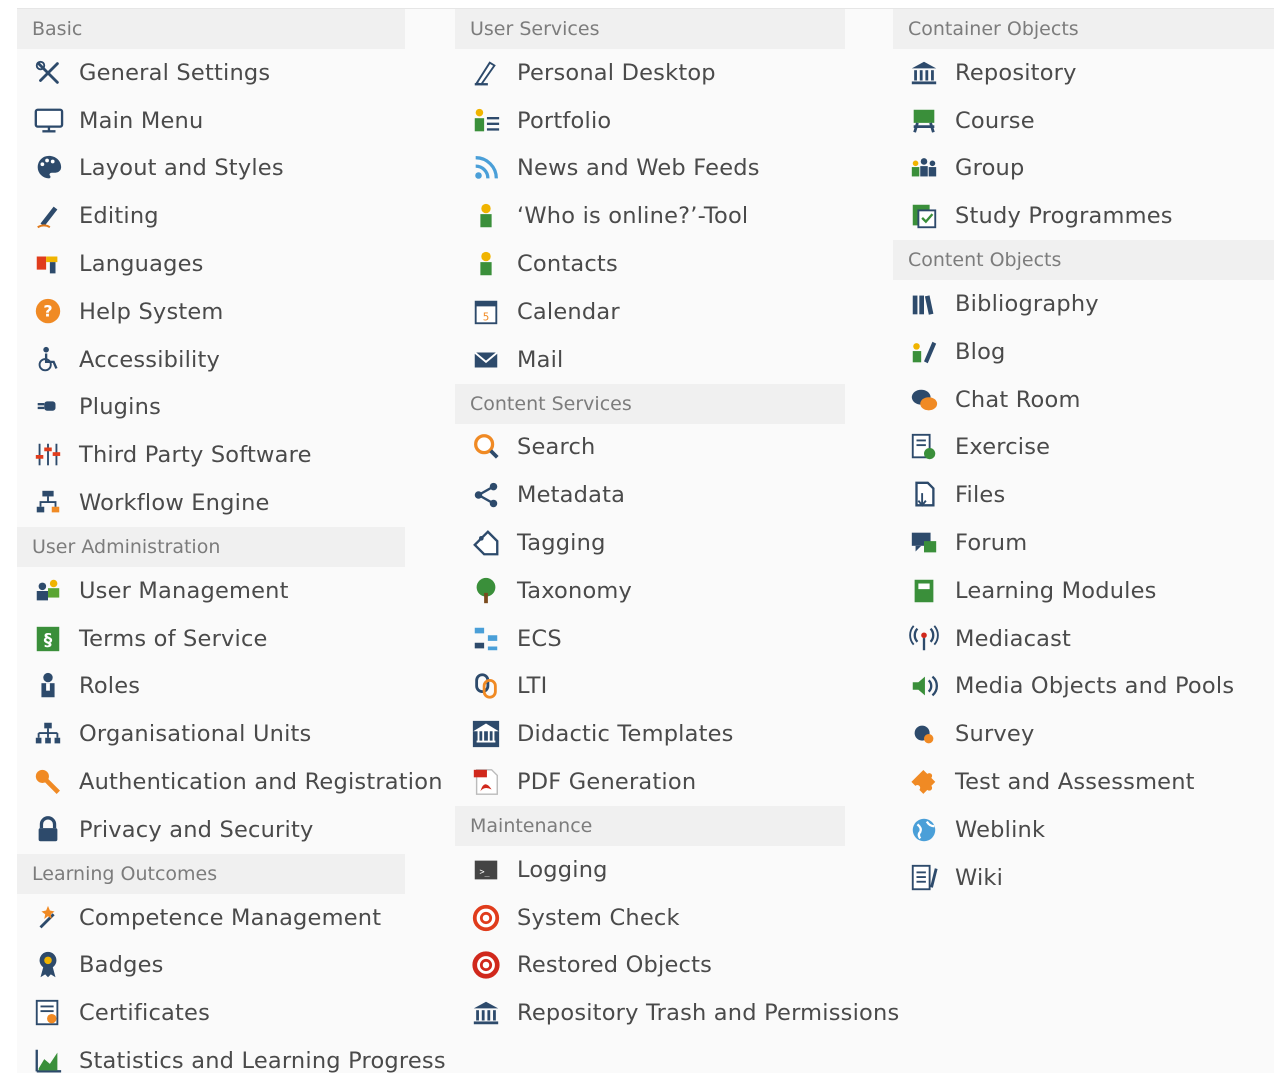 The height and width of the screenshot is (1085, 1274). What do you see at coordinates (681, 360) in the screenshot?
I see `menu-item-mail: Mail` at bounding box center [681, 360].